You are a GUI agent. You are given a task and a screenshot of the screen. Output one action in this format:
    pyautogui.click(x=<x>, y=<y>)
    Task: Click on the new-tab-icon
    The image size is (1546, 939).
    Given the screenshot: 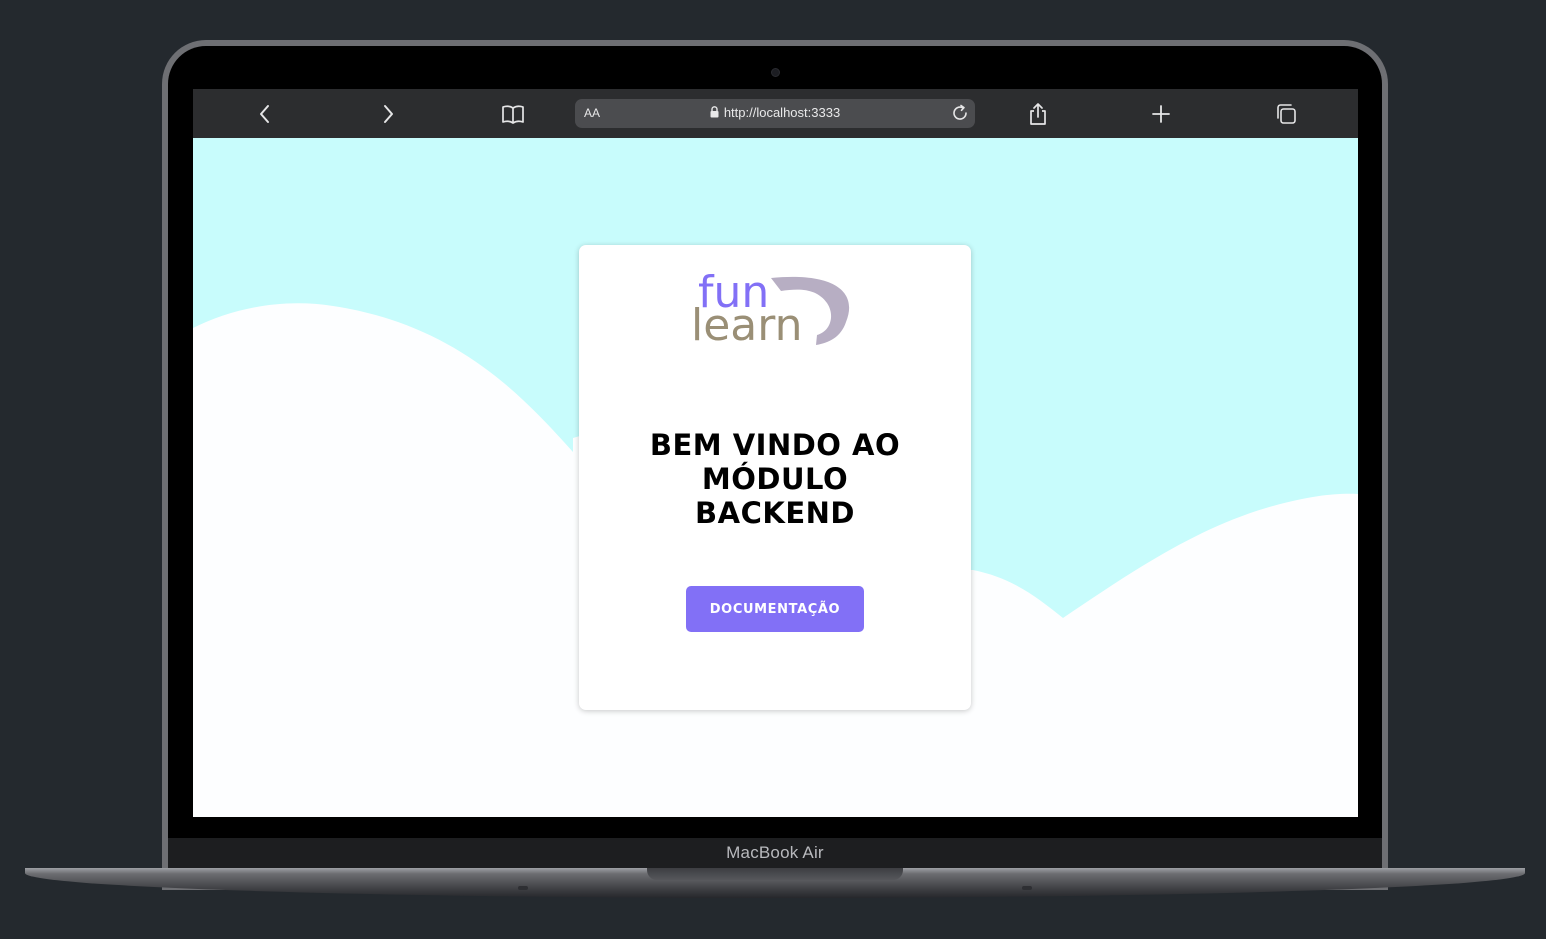 What is the action you would take?
    pyautogui.click(x=1161, y=114)
    